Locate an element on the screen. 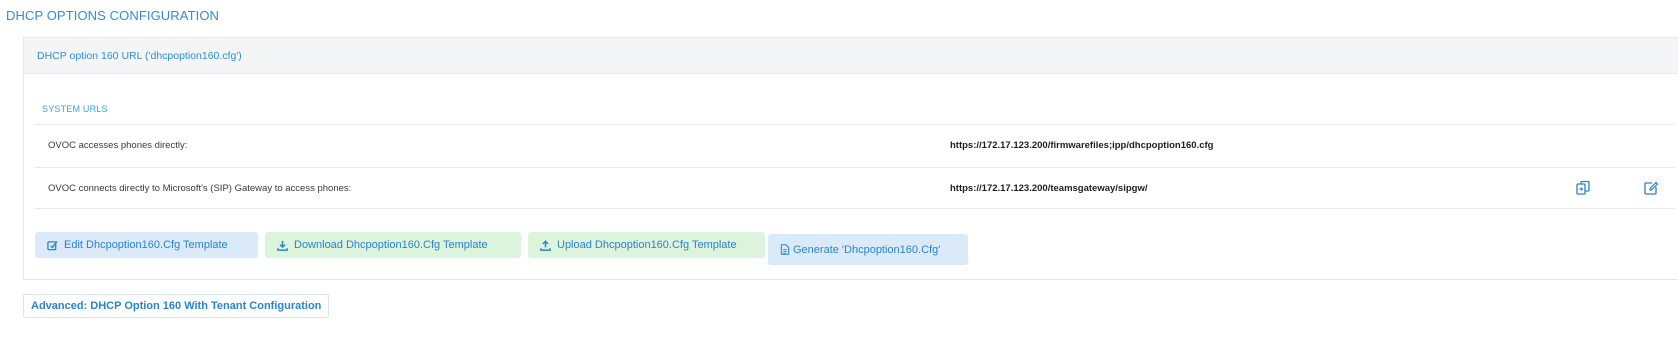 This screenshot has width=1679, height=342. edit-template-button: Edit Dhcpoption160.Cfg Template is located at coordinates (146, 245).